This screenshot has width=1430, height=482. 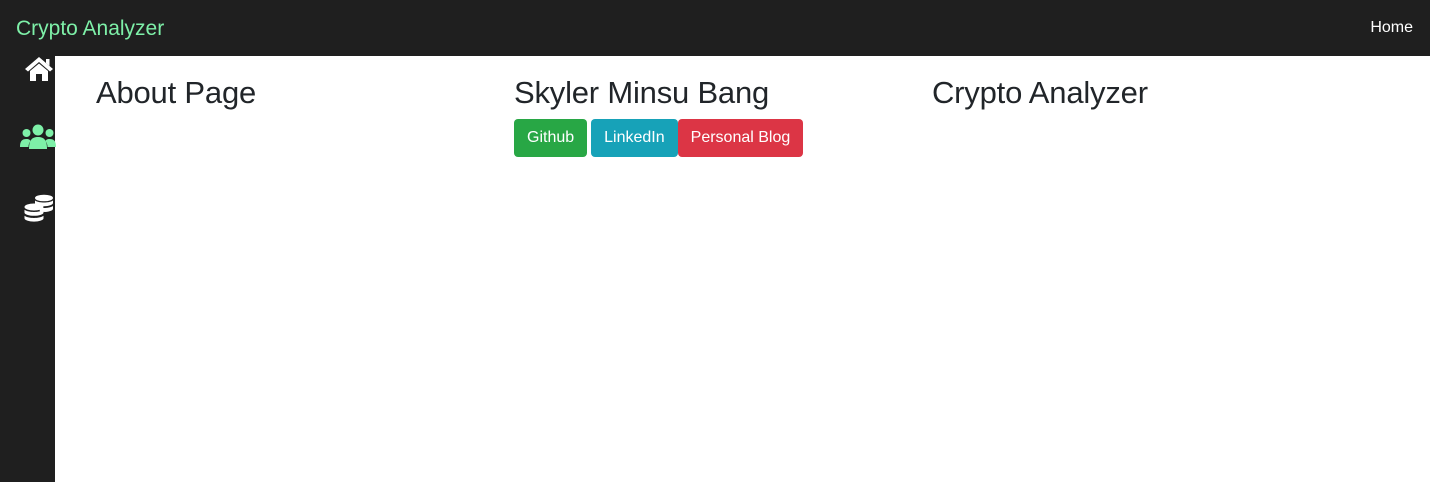 I want to click on coins-icon, so click(x=39, y=208).